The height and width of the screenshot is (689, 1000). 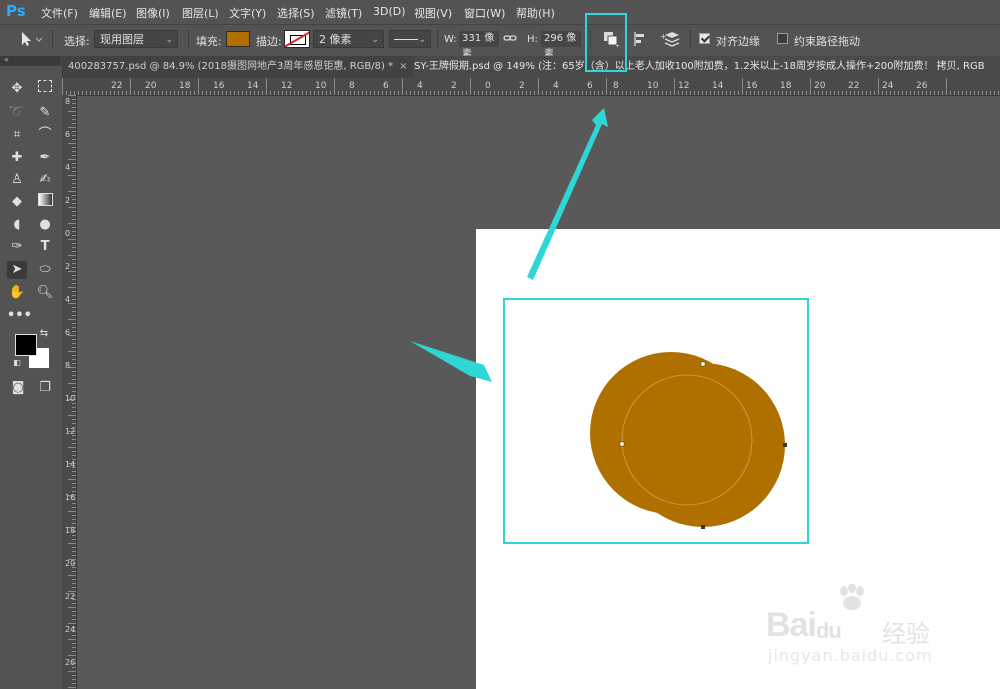 What do you see at coordinates (671, 433) in the screenshot?
I see `ellipse-shape-front` at bounding box center [671, 433].